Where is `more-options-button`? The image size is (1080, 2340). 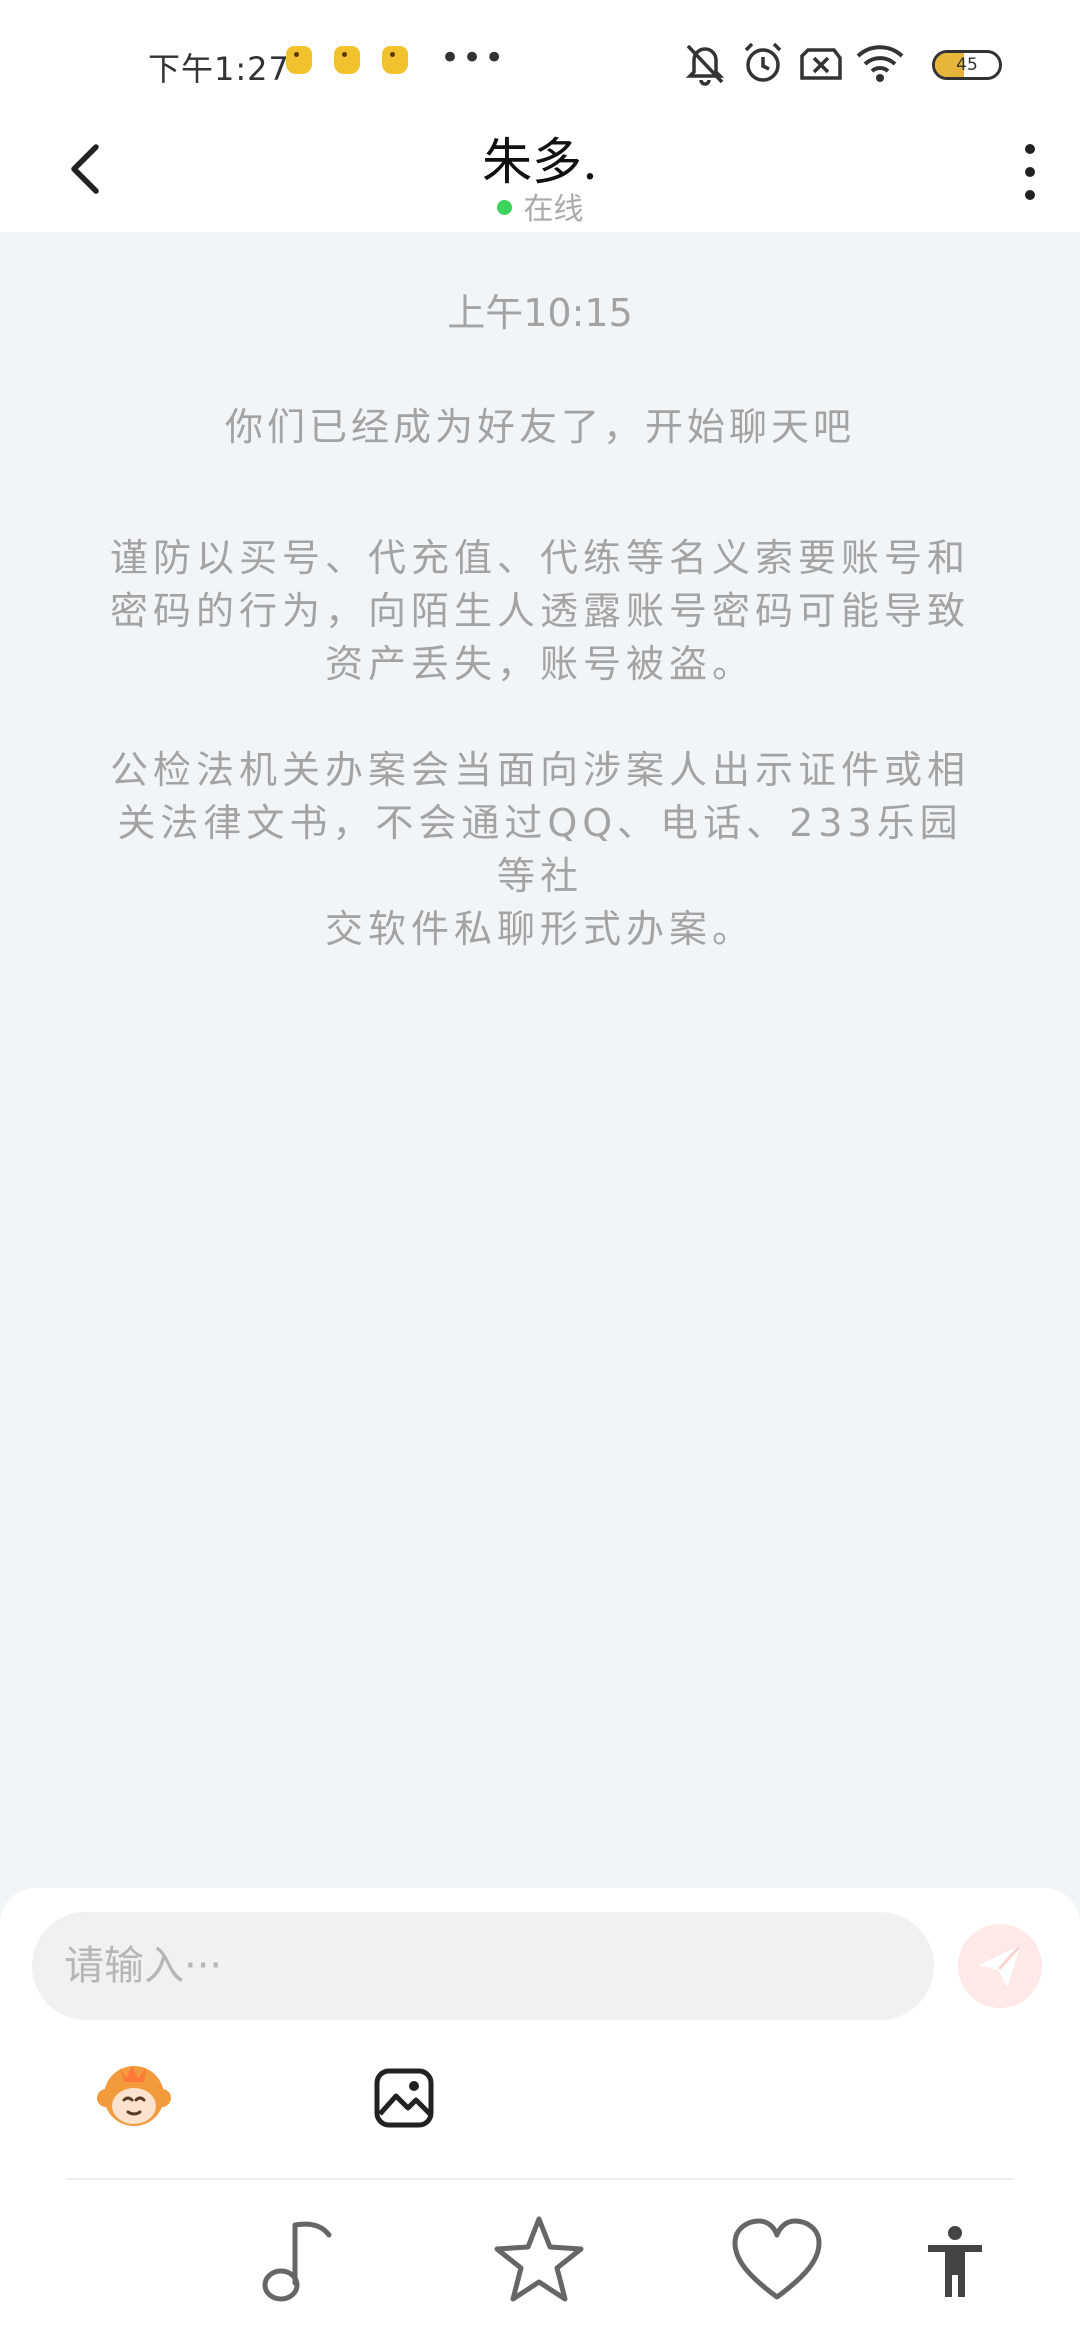 more-options-button is located at coordinates (1030, 172).